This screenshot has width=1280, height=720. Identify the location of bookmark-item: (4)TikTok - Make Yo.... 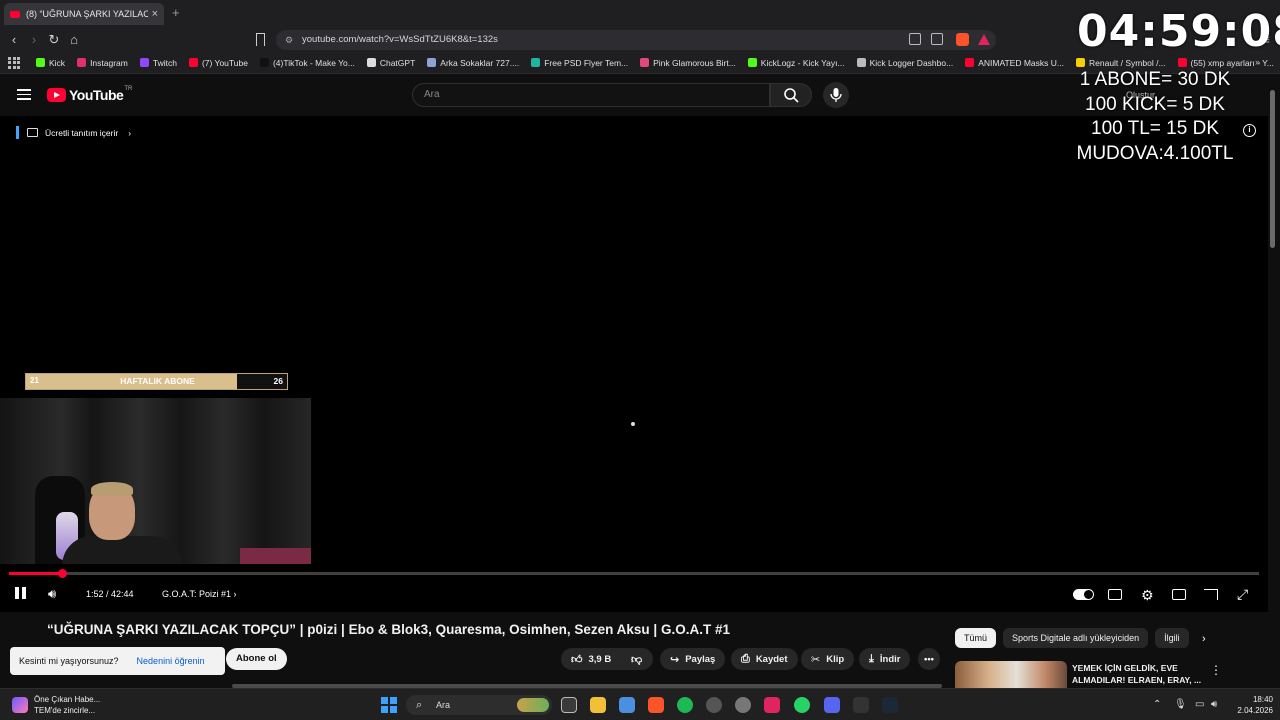
(307, 63).